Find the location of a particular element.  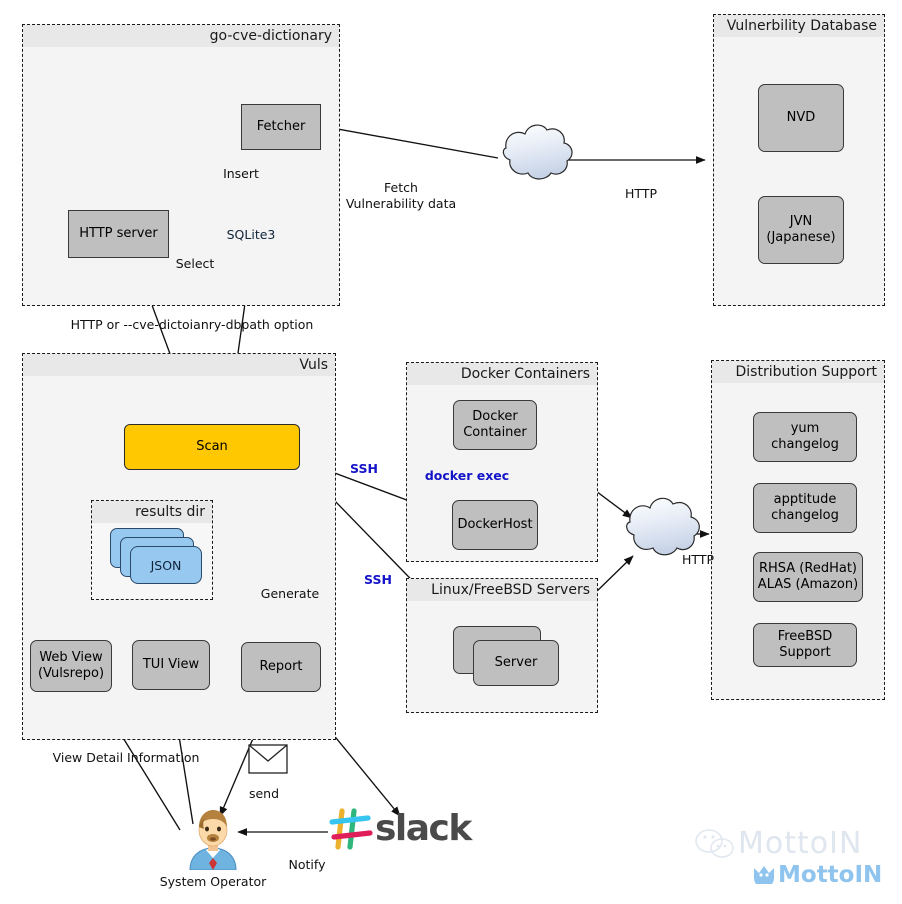

slack-hash-icon is located at coordinates (351, 829).